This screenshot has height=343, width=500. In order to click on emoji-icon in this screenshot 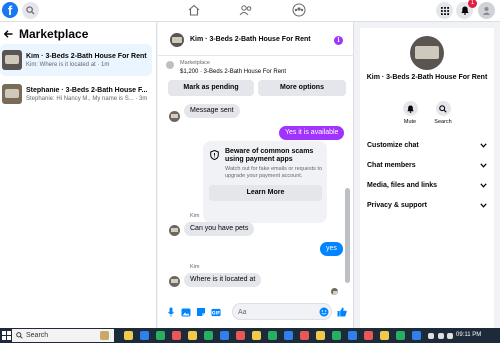, I will do `click(324, 312)`.